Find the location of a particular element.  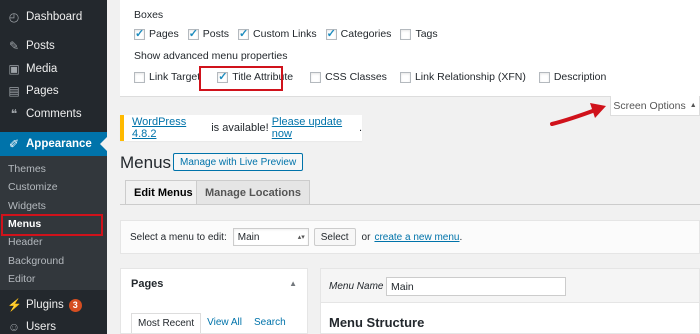

checkbox-custom-links: Custom Links is located at coordinates (277, 33).